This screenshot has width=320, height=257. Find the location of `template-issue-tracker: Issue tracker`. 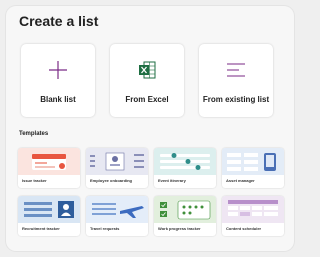

template-issue-tracker: Issue tracker is located at coordinates (49, 168).